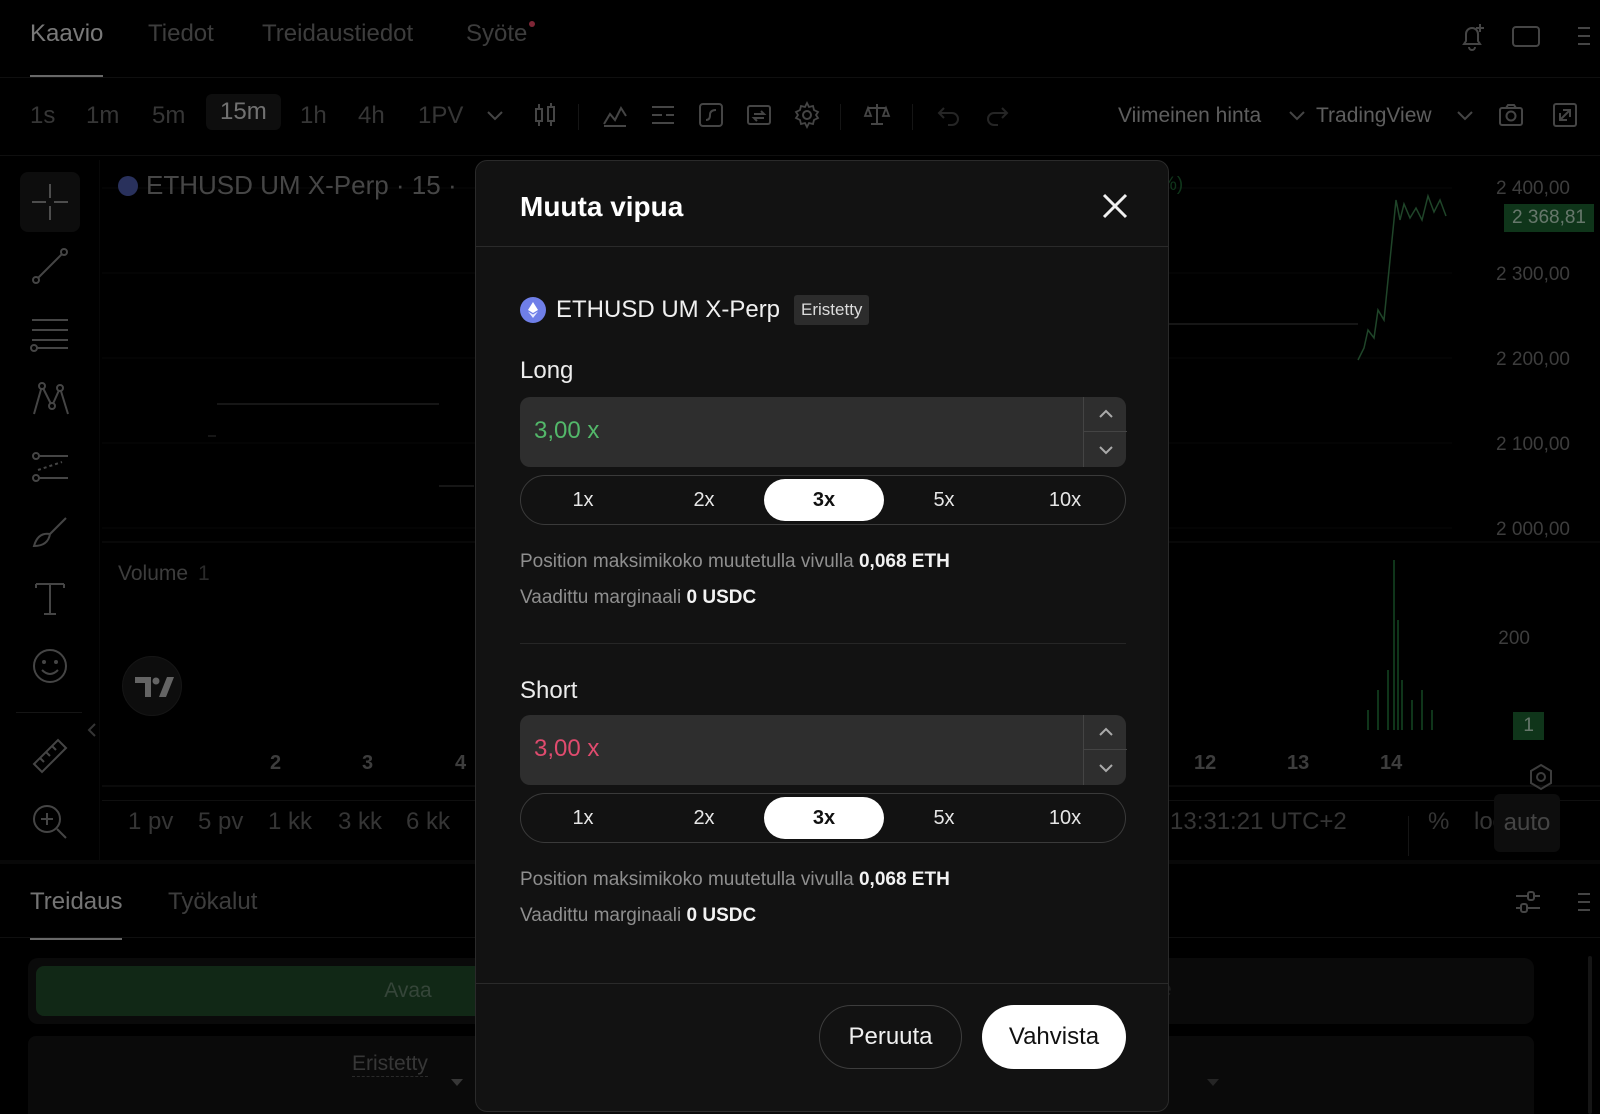 The width and height of the screenshot is (1600, 1114). What do you see at coordinates (1054, 1037) in the screenshot?
I see `confirm-button: Vahvista` at bounding box center [1054, 1037].